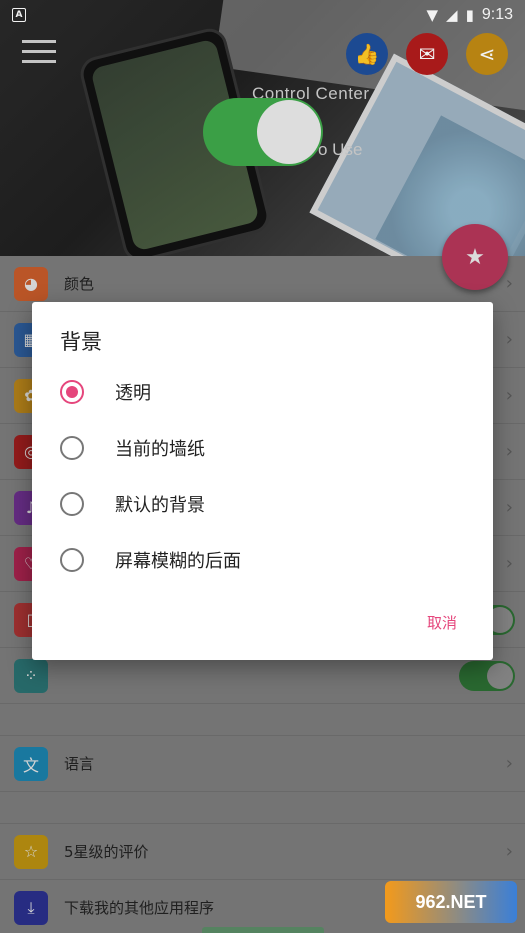  I want to click on option-transparent: 透明, so click(260, 392).